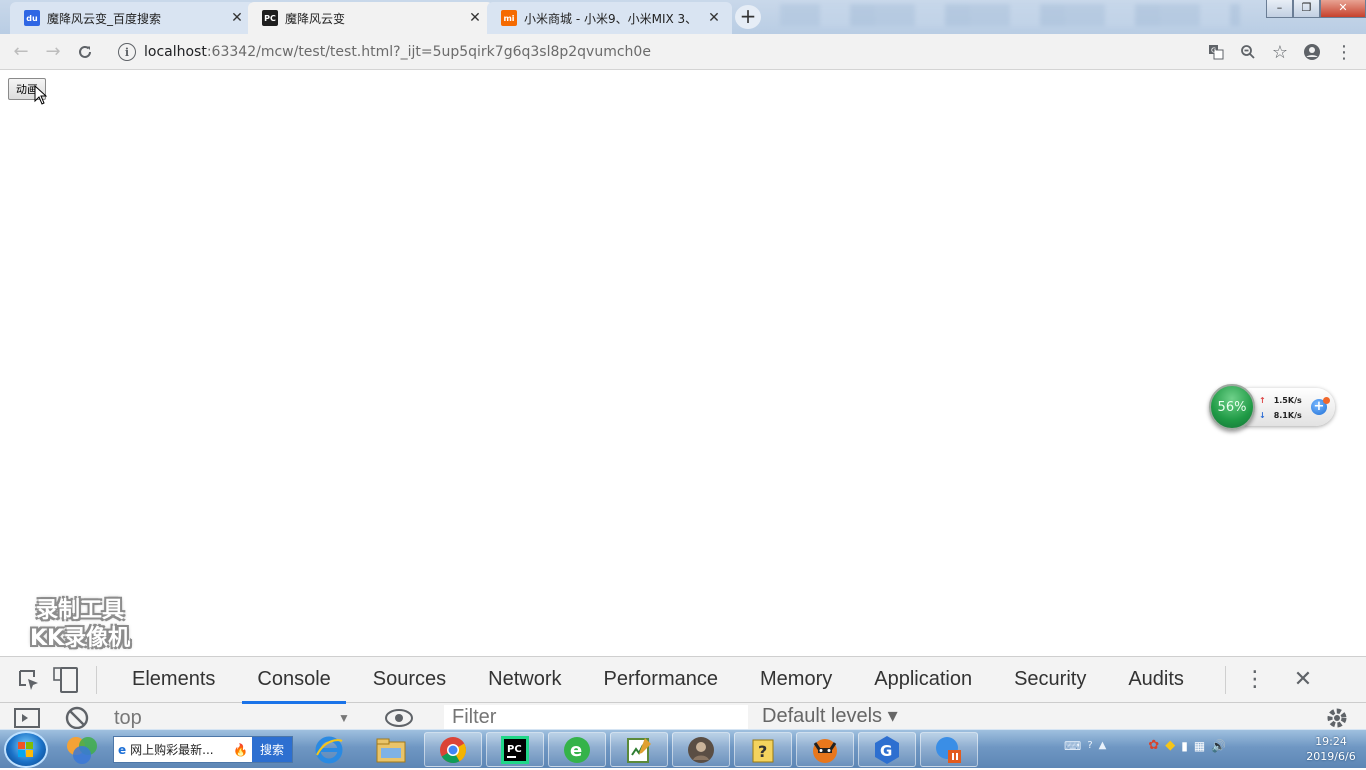  What do you see at coordinates (1331, 741) in the screenshot?
I see `clock-time: 19:24` at bounding box center [1331, 741].